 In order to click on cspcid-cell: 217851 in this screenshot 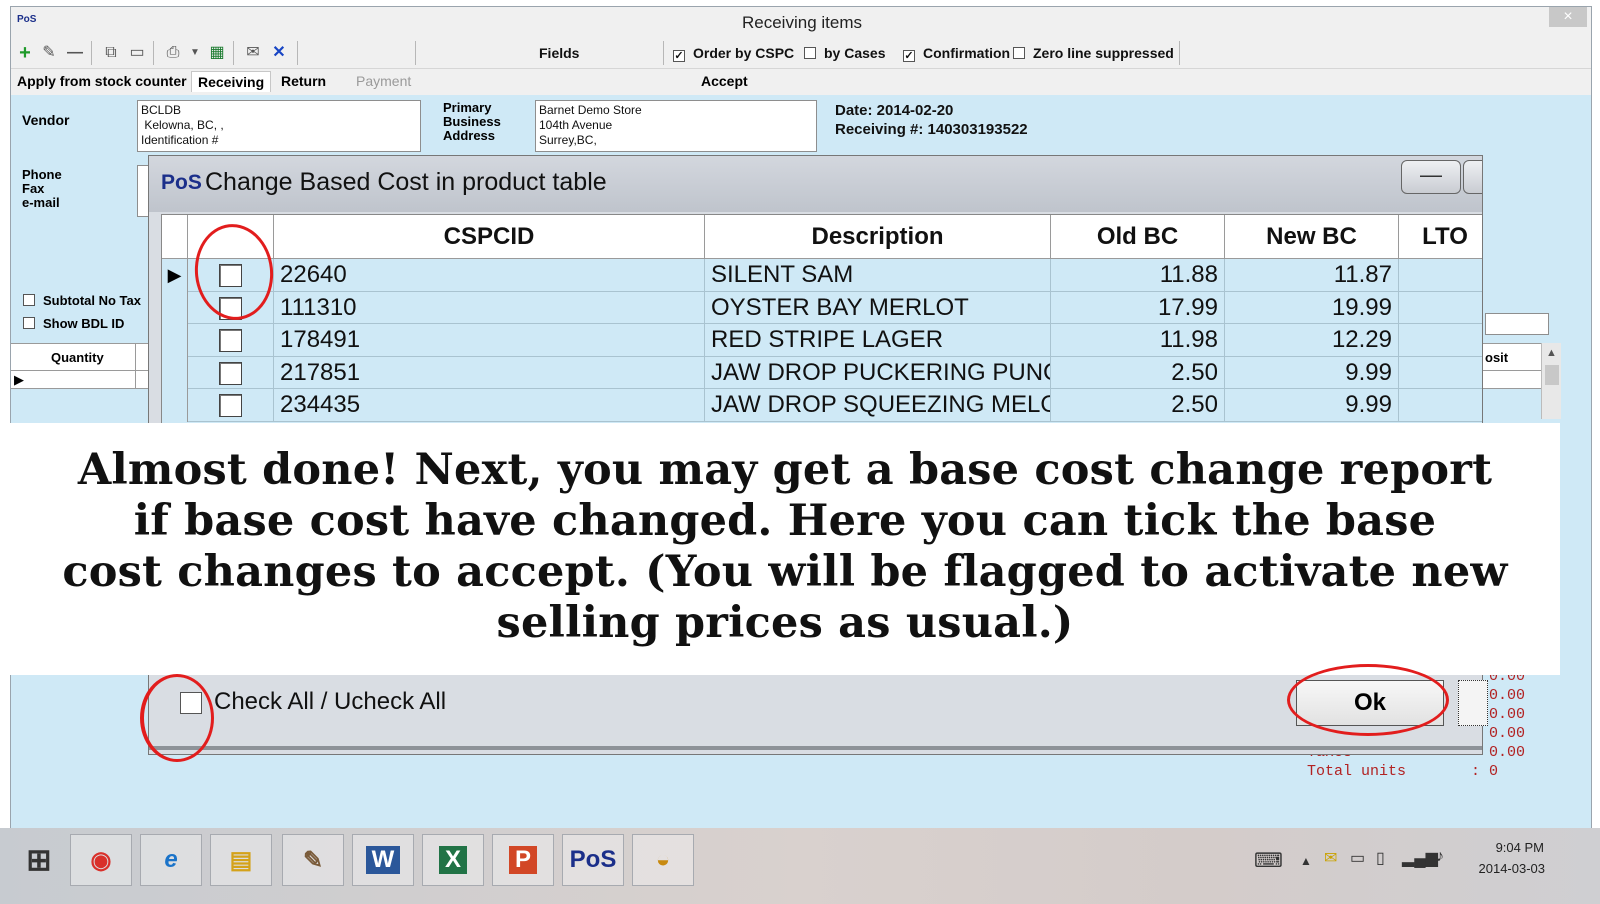, I will do `click(489, 372)`.